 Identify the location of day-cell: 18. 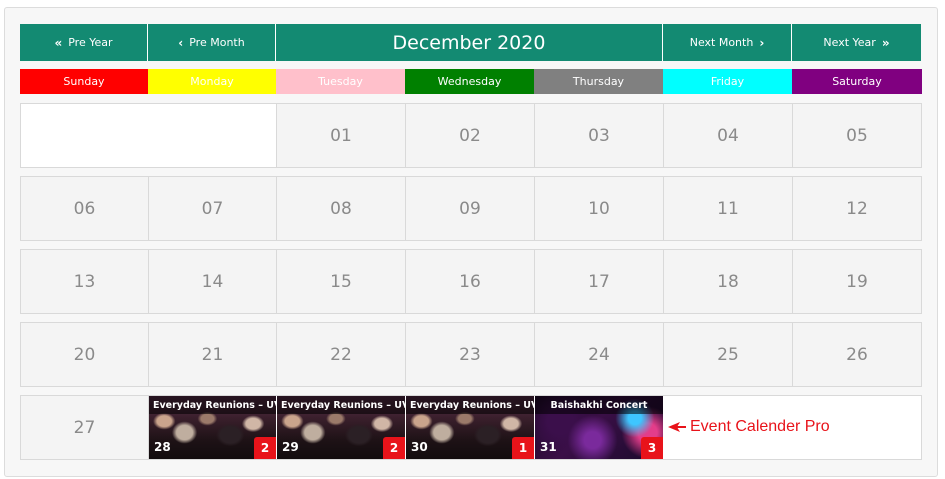
(728, 281).